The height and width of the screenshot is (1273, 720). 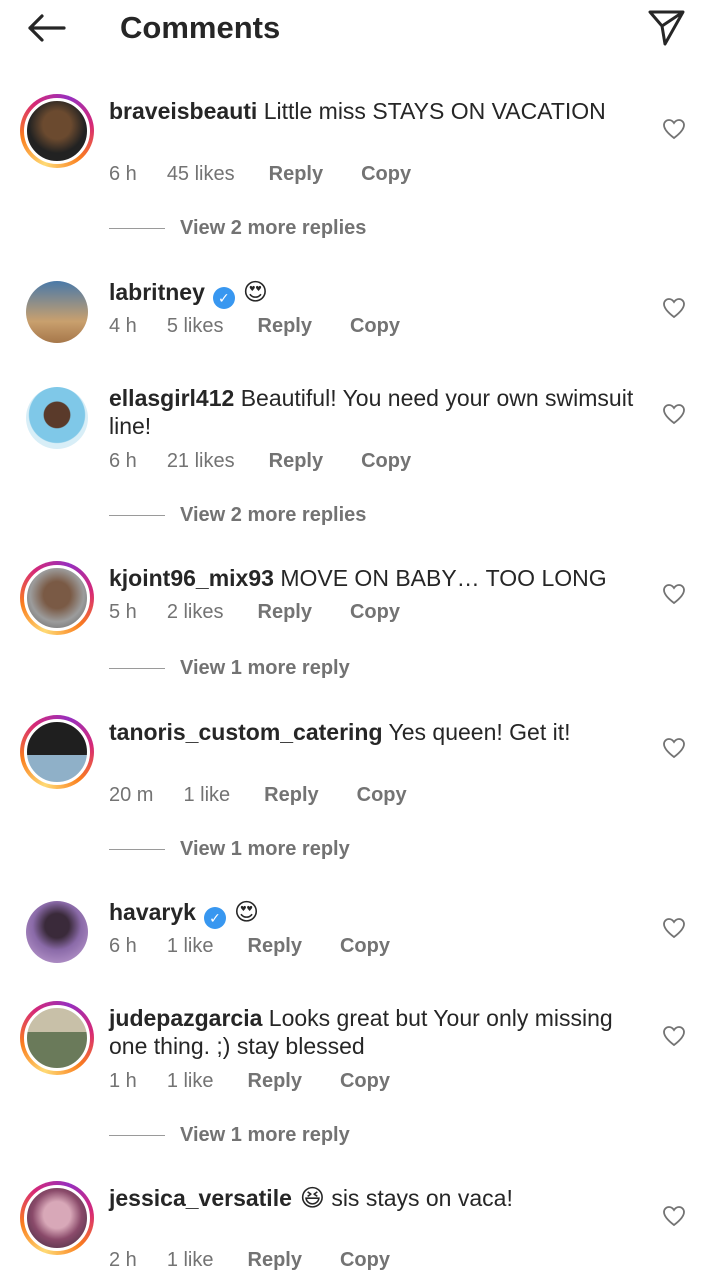 I want to click on comment-username: braveisbeauti, so click(x=183, y=111).